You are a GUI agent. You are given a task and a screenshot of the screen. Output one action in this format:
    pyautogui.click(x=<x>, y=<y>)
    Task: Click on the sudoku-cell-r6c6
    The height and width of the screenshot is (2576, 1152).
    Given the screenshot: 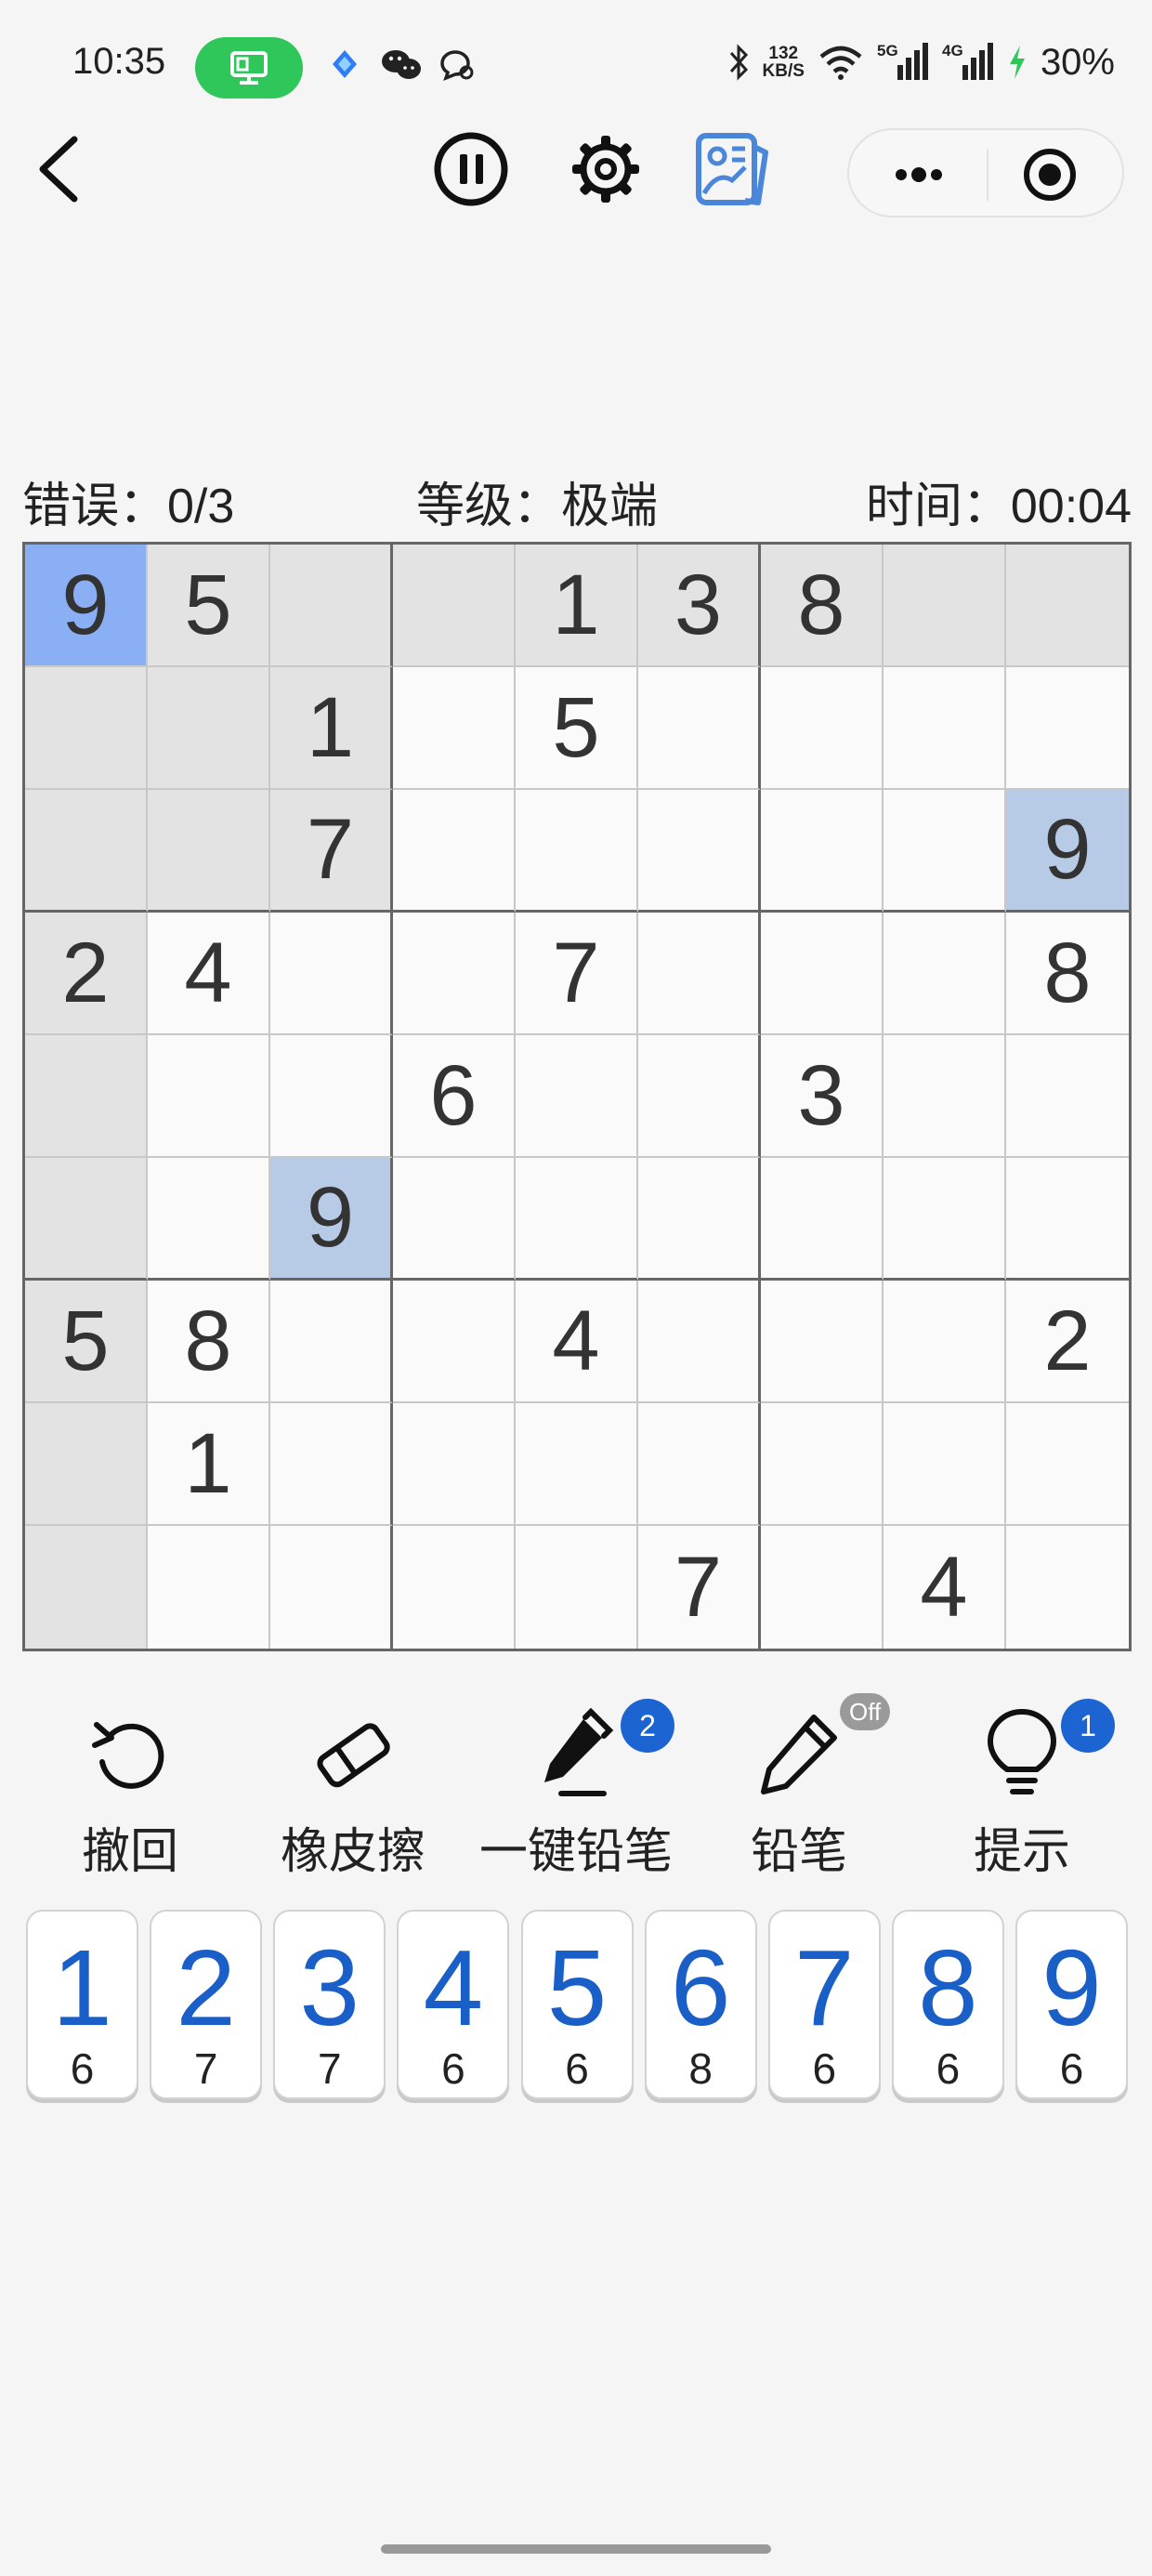 What is the action you would take?
    pyautogui.click(x=699, y=1219)
    